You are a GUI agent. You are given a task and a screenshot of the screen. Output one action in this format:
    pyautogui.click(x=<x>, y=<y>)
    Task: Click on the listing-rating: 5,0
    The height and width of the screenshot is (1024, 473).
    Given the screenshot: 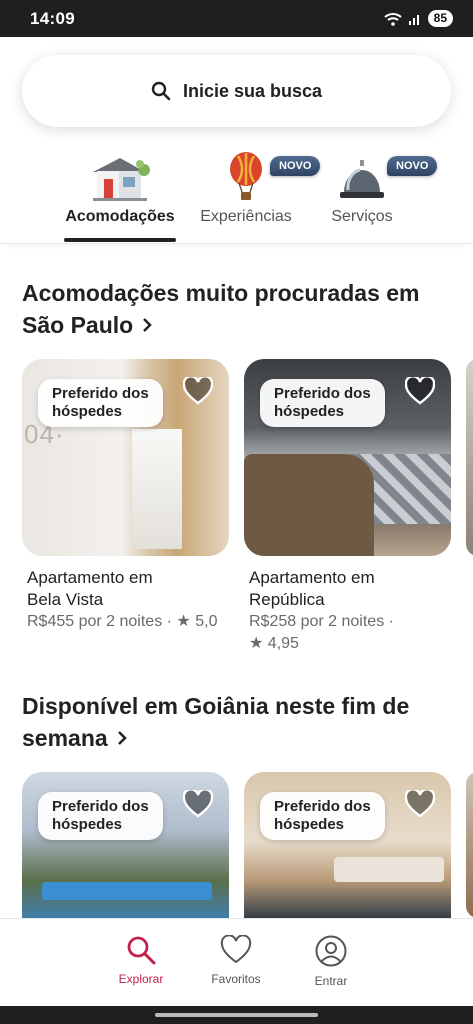 What is the action you would take?
    pyautogui.click(x=206, y=621)
    